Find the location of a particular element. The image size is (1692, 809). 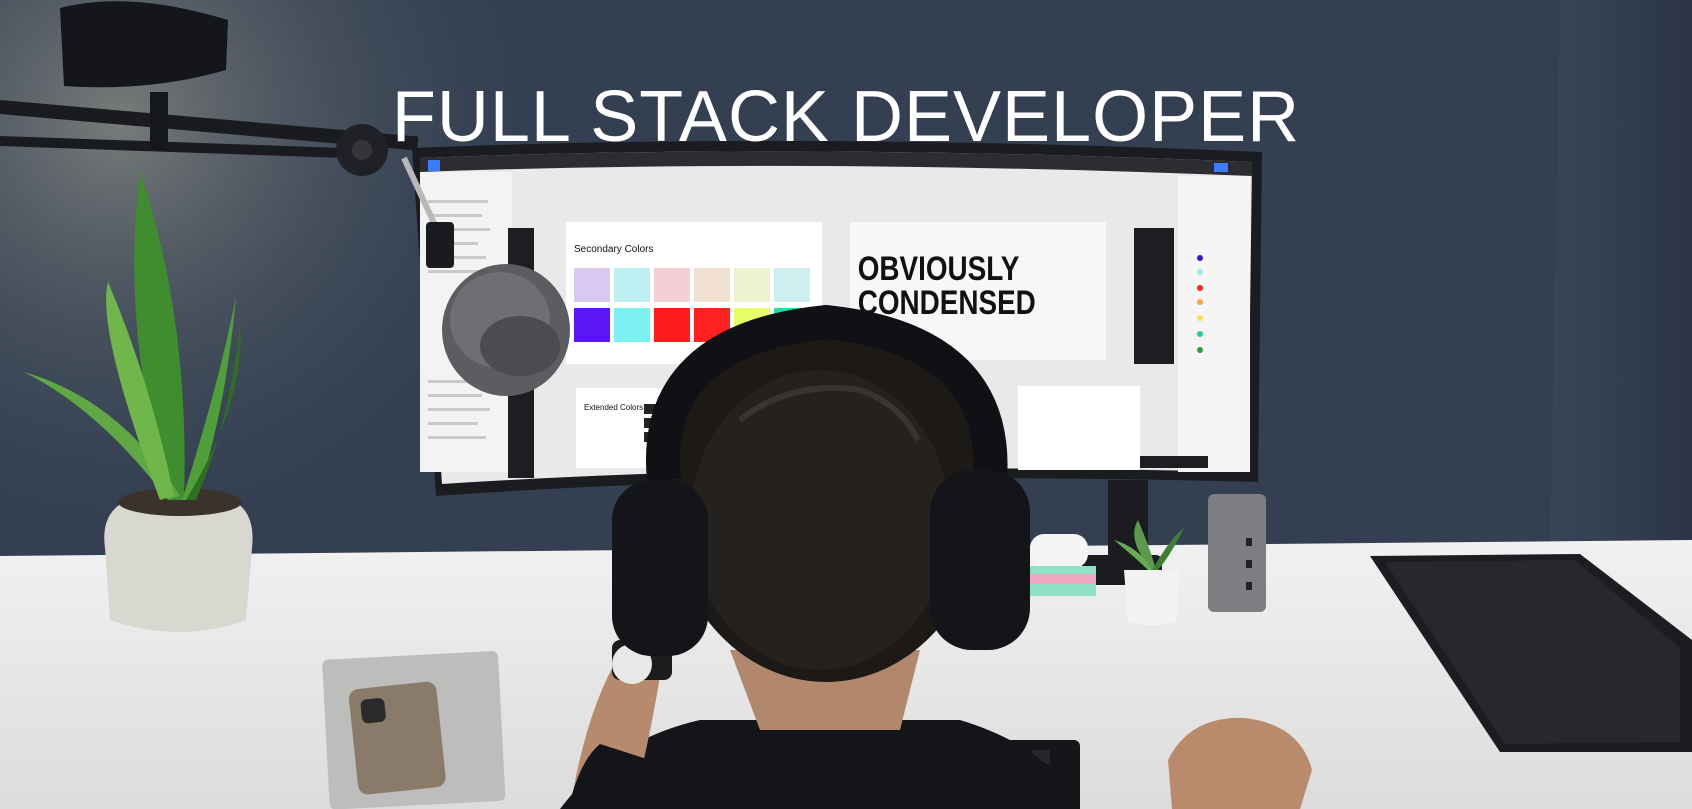

hero-title: FULL STACK DEVELOPER is located at coordinates (846, 117).